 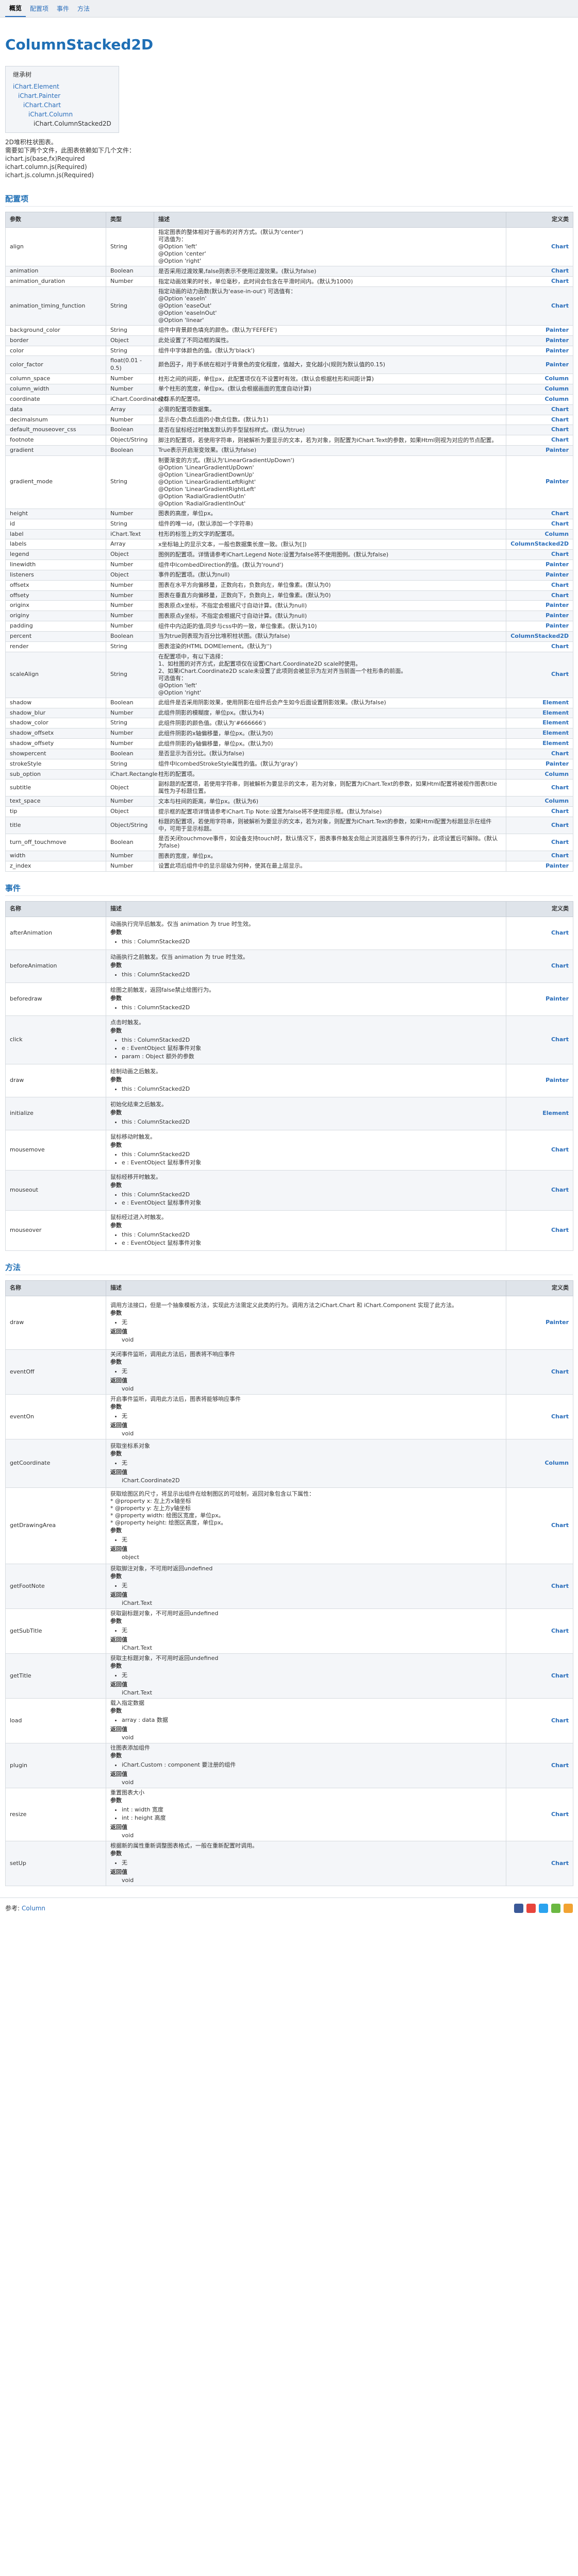 I want to click on param-type: Number, so click(x=130, y=513).